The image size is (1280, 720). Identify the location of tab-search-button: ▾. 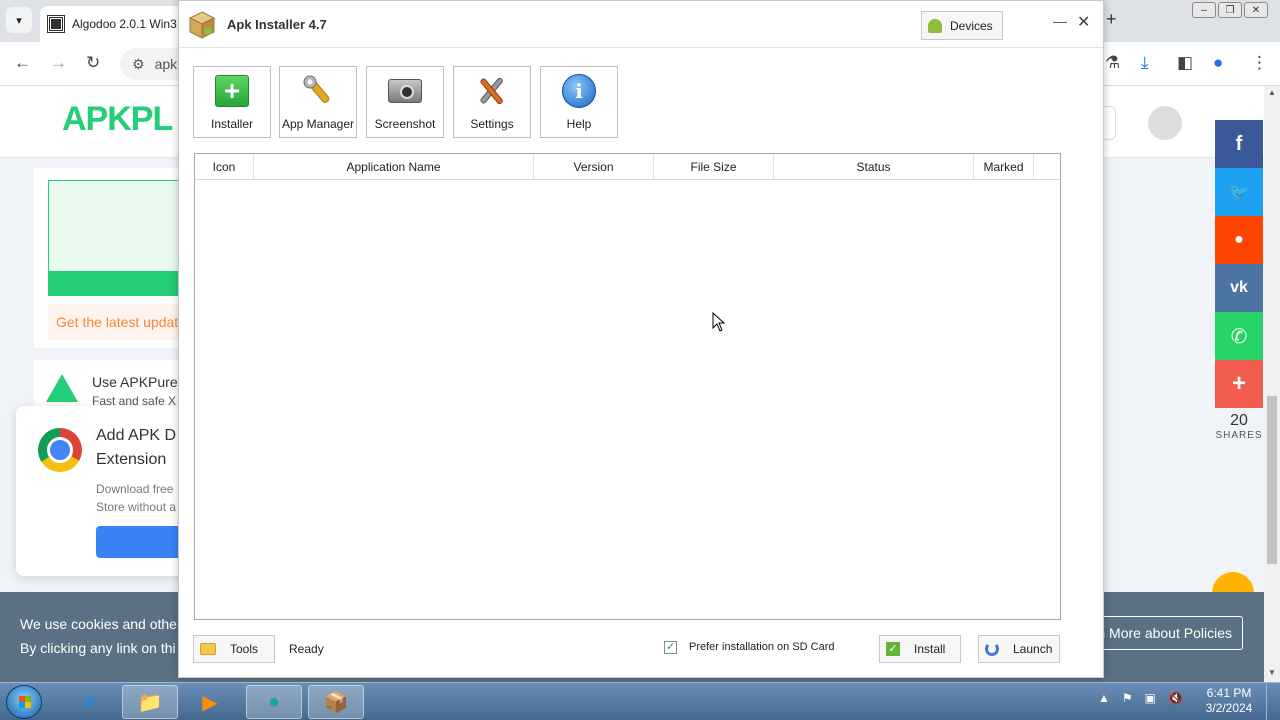
(19, 20).